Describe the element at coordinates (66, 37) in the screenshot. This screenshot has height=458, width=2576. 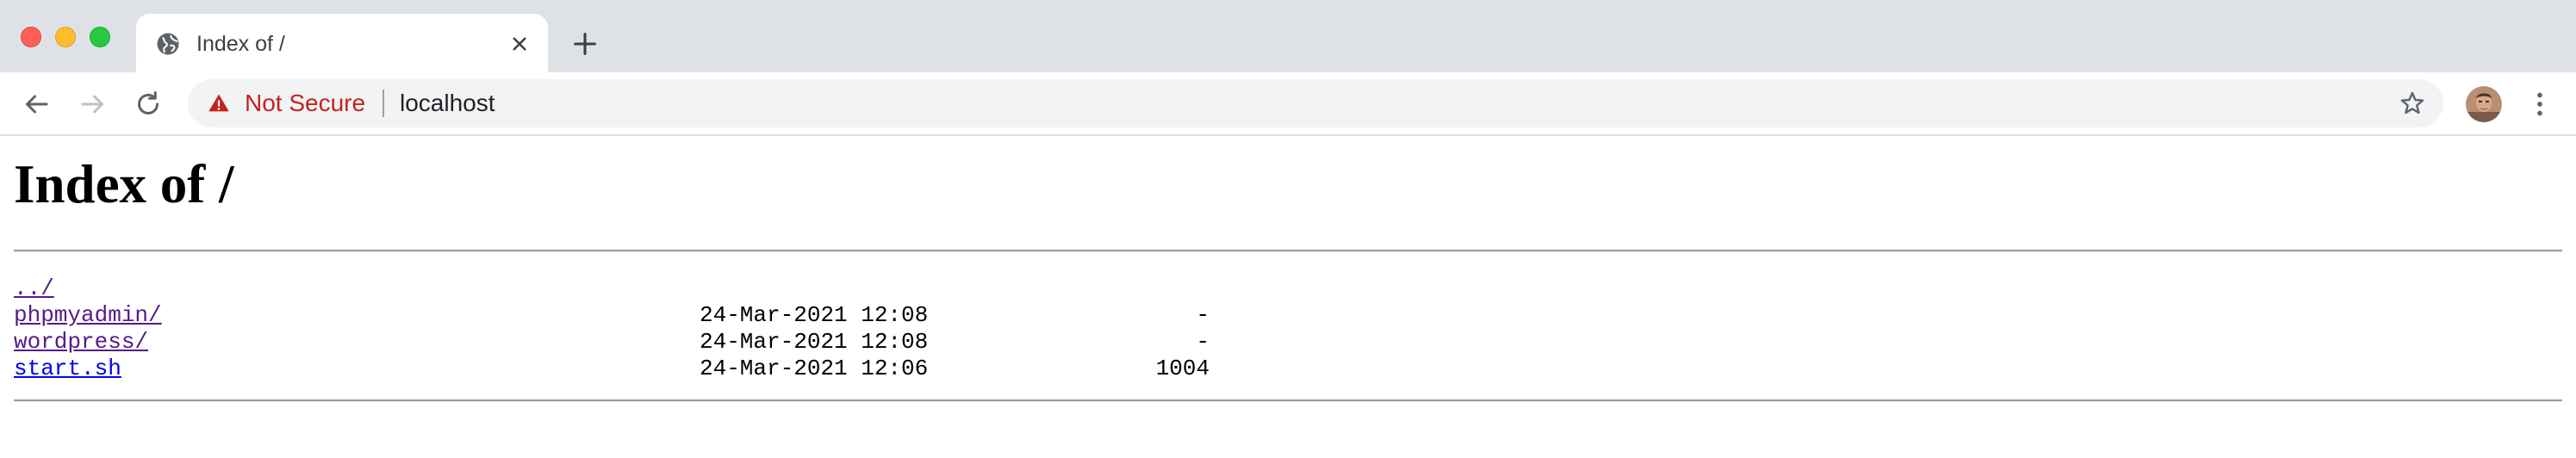
I see `window-minimize-button` at that location.